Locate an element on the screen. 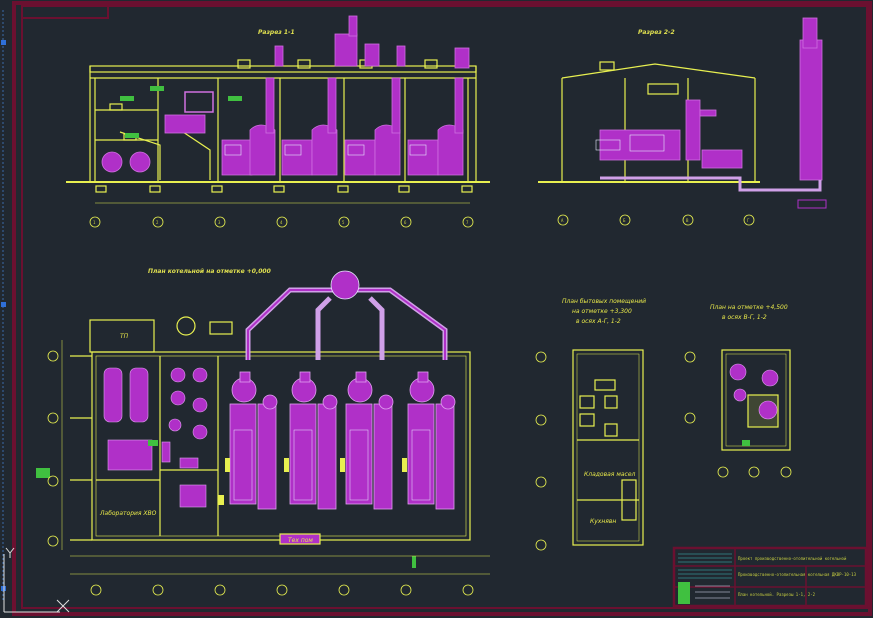 This screenshot has width=873, height=618. plan-stack-title-2: в осях В-Г, 1-2 is located at coordinates (744, 317).